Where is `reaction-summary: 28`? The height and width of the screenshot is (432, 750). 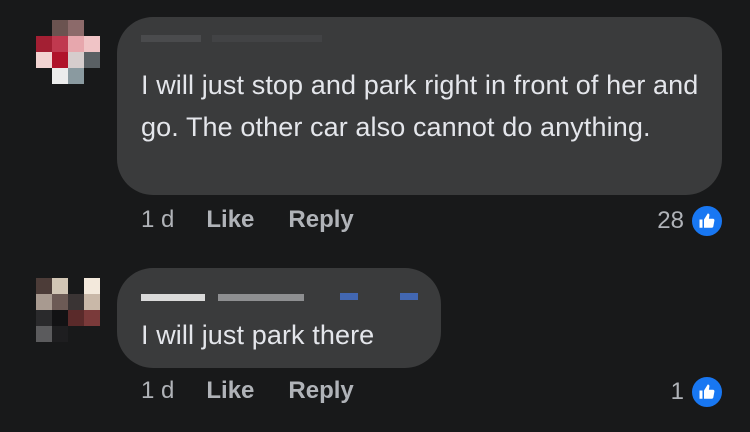 reaction-summary: 28 is located at coordinates (690, 221).